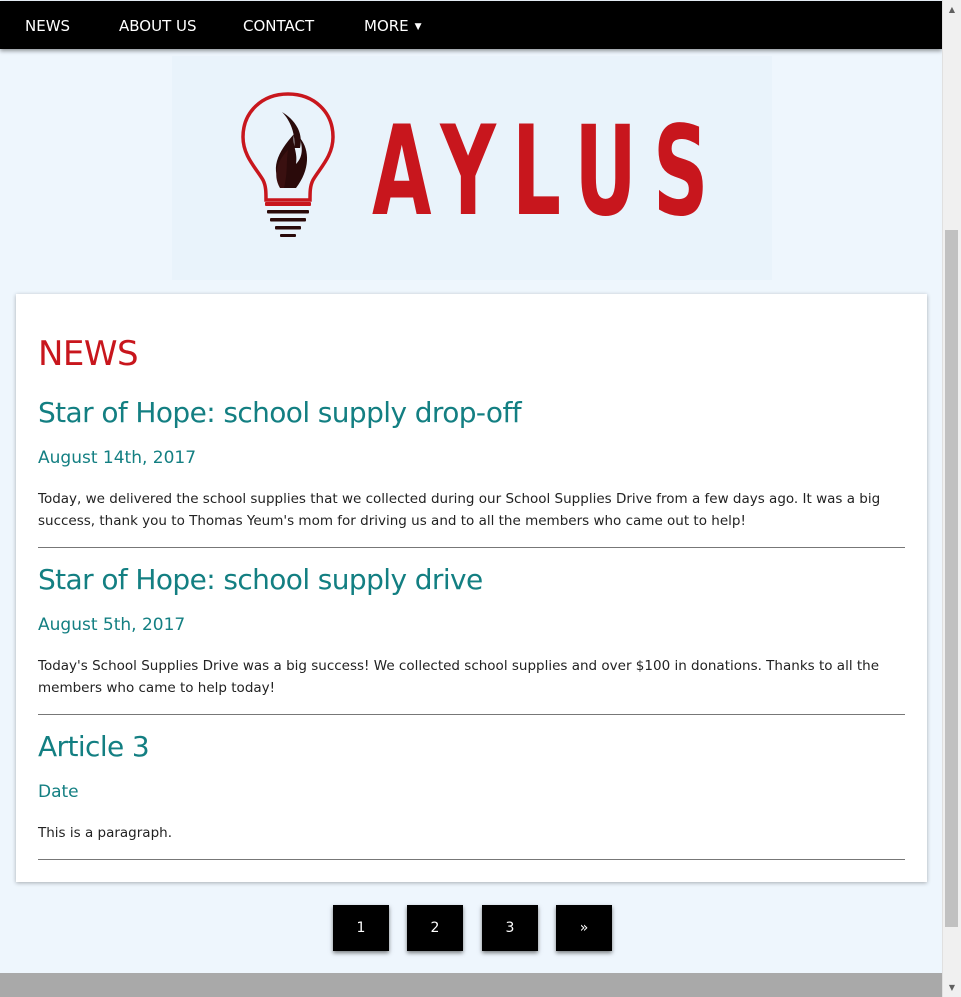 This screenshot has height=997, width=961. I want to click on nav-item-label: CONTACT, so click(279, 26).